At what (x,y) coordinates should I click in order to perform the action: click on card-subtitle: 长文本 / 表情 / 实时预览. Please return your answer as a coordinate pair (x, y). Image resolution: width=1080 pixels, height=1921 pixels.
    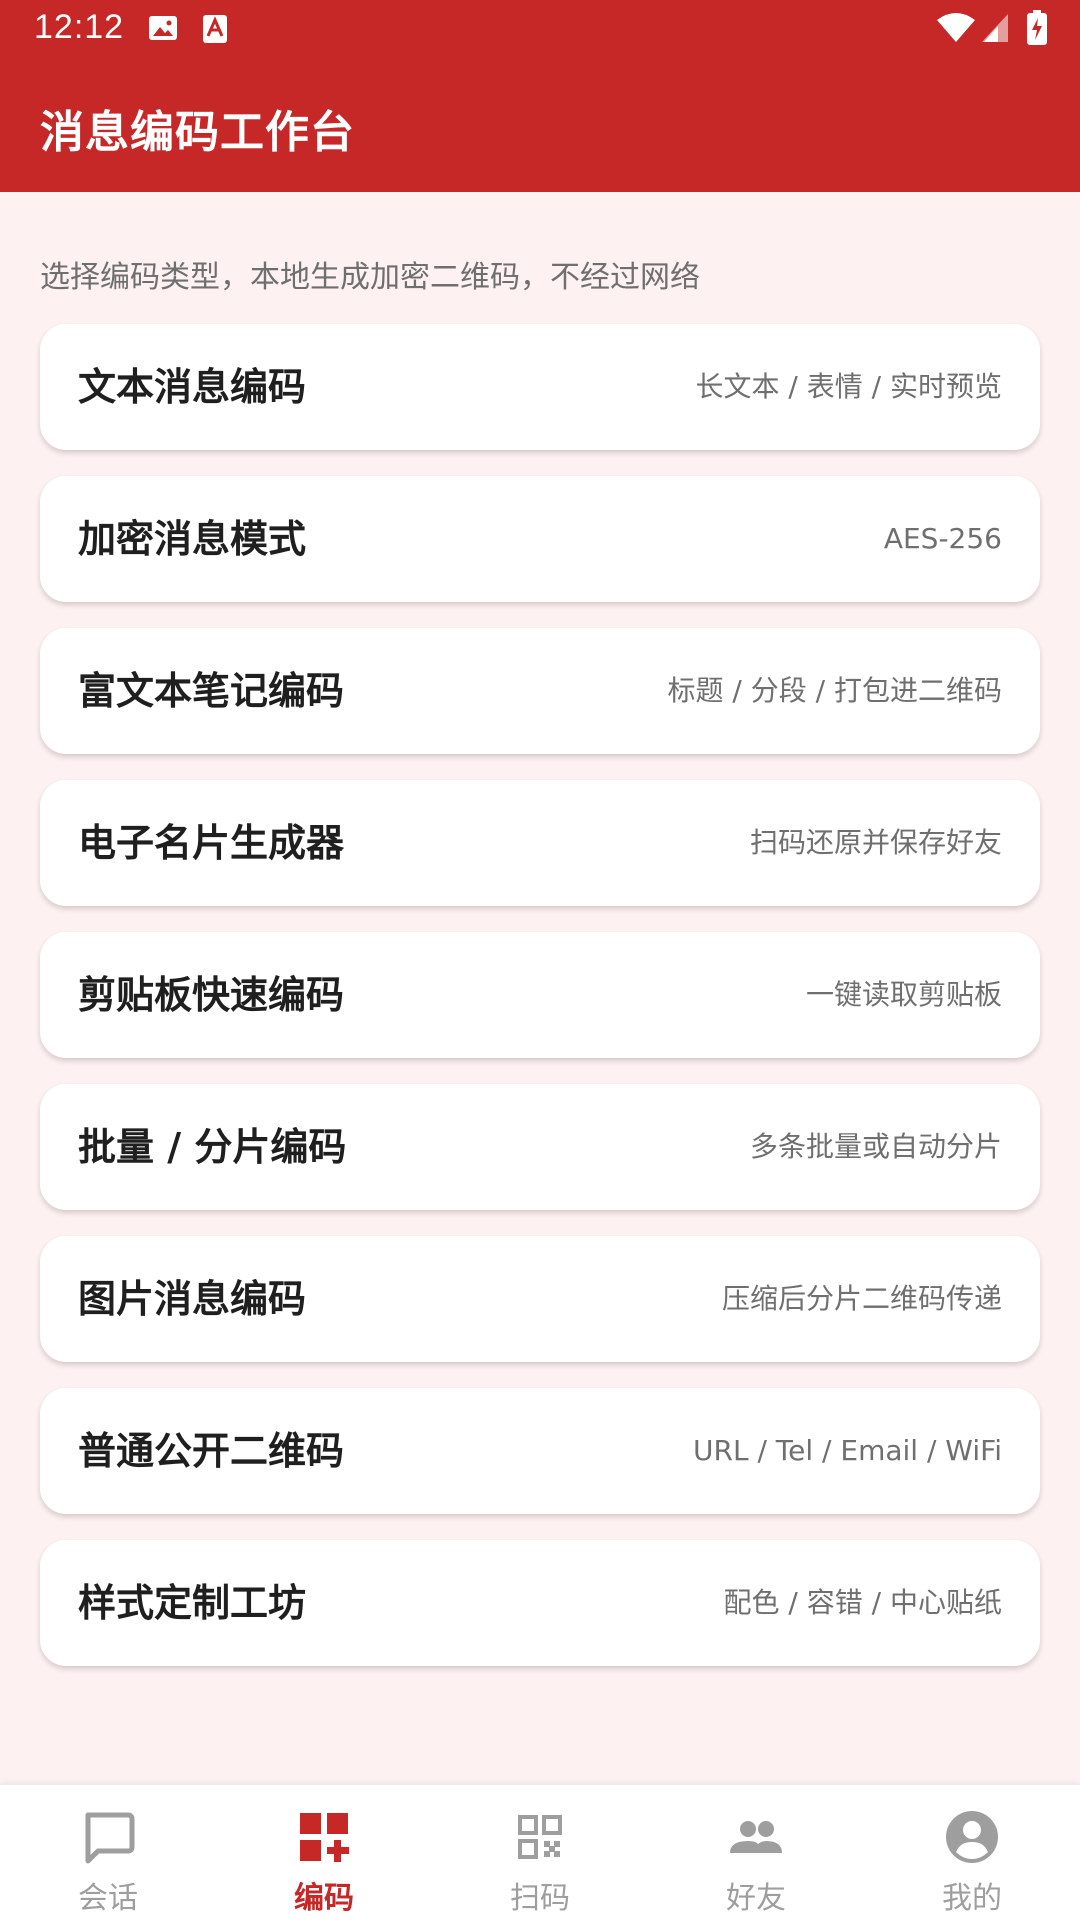
    Looking at the image, I should click on (848, 386).